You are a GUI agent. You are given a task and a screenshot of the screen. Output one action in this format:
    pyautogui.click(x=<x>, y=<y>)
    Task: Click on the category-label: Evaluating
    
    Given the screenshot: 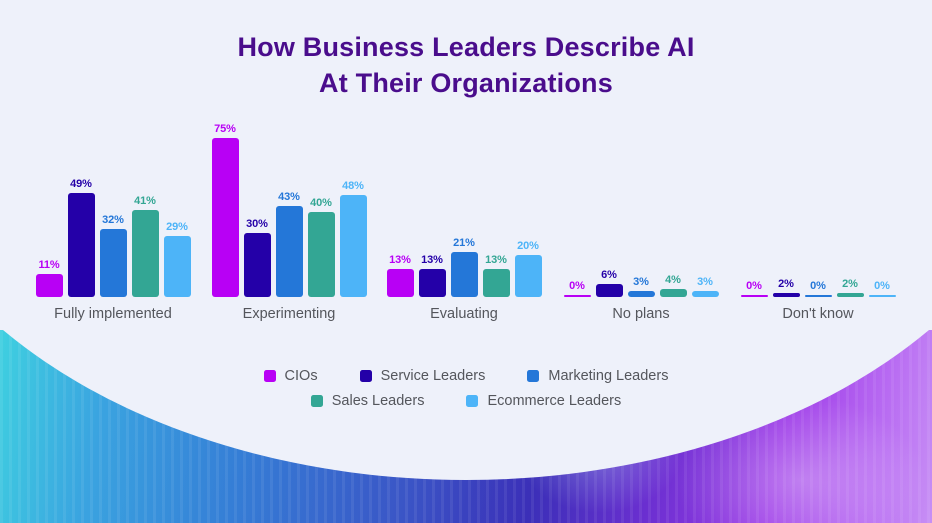 What is the action you would take?
    pyautogui.click(x=464, y=314)
    